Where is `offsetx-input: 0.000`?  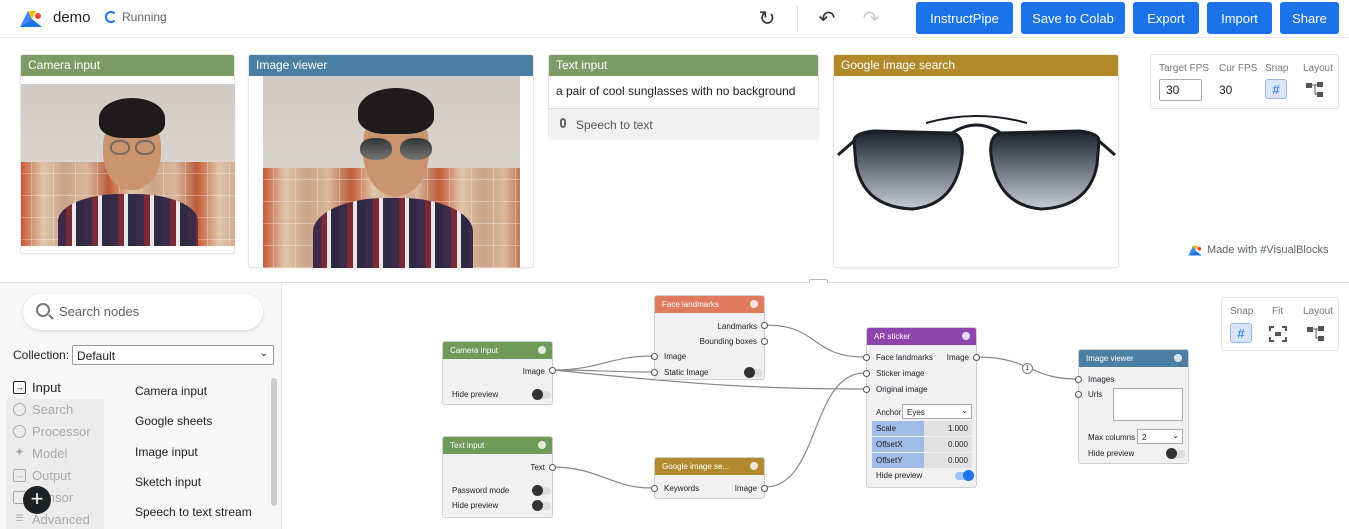
offsetx-input: 0.000 is located at coordinates (948, 444).